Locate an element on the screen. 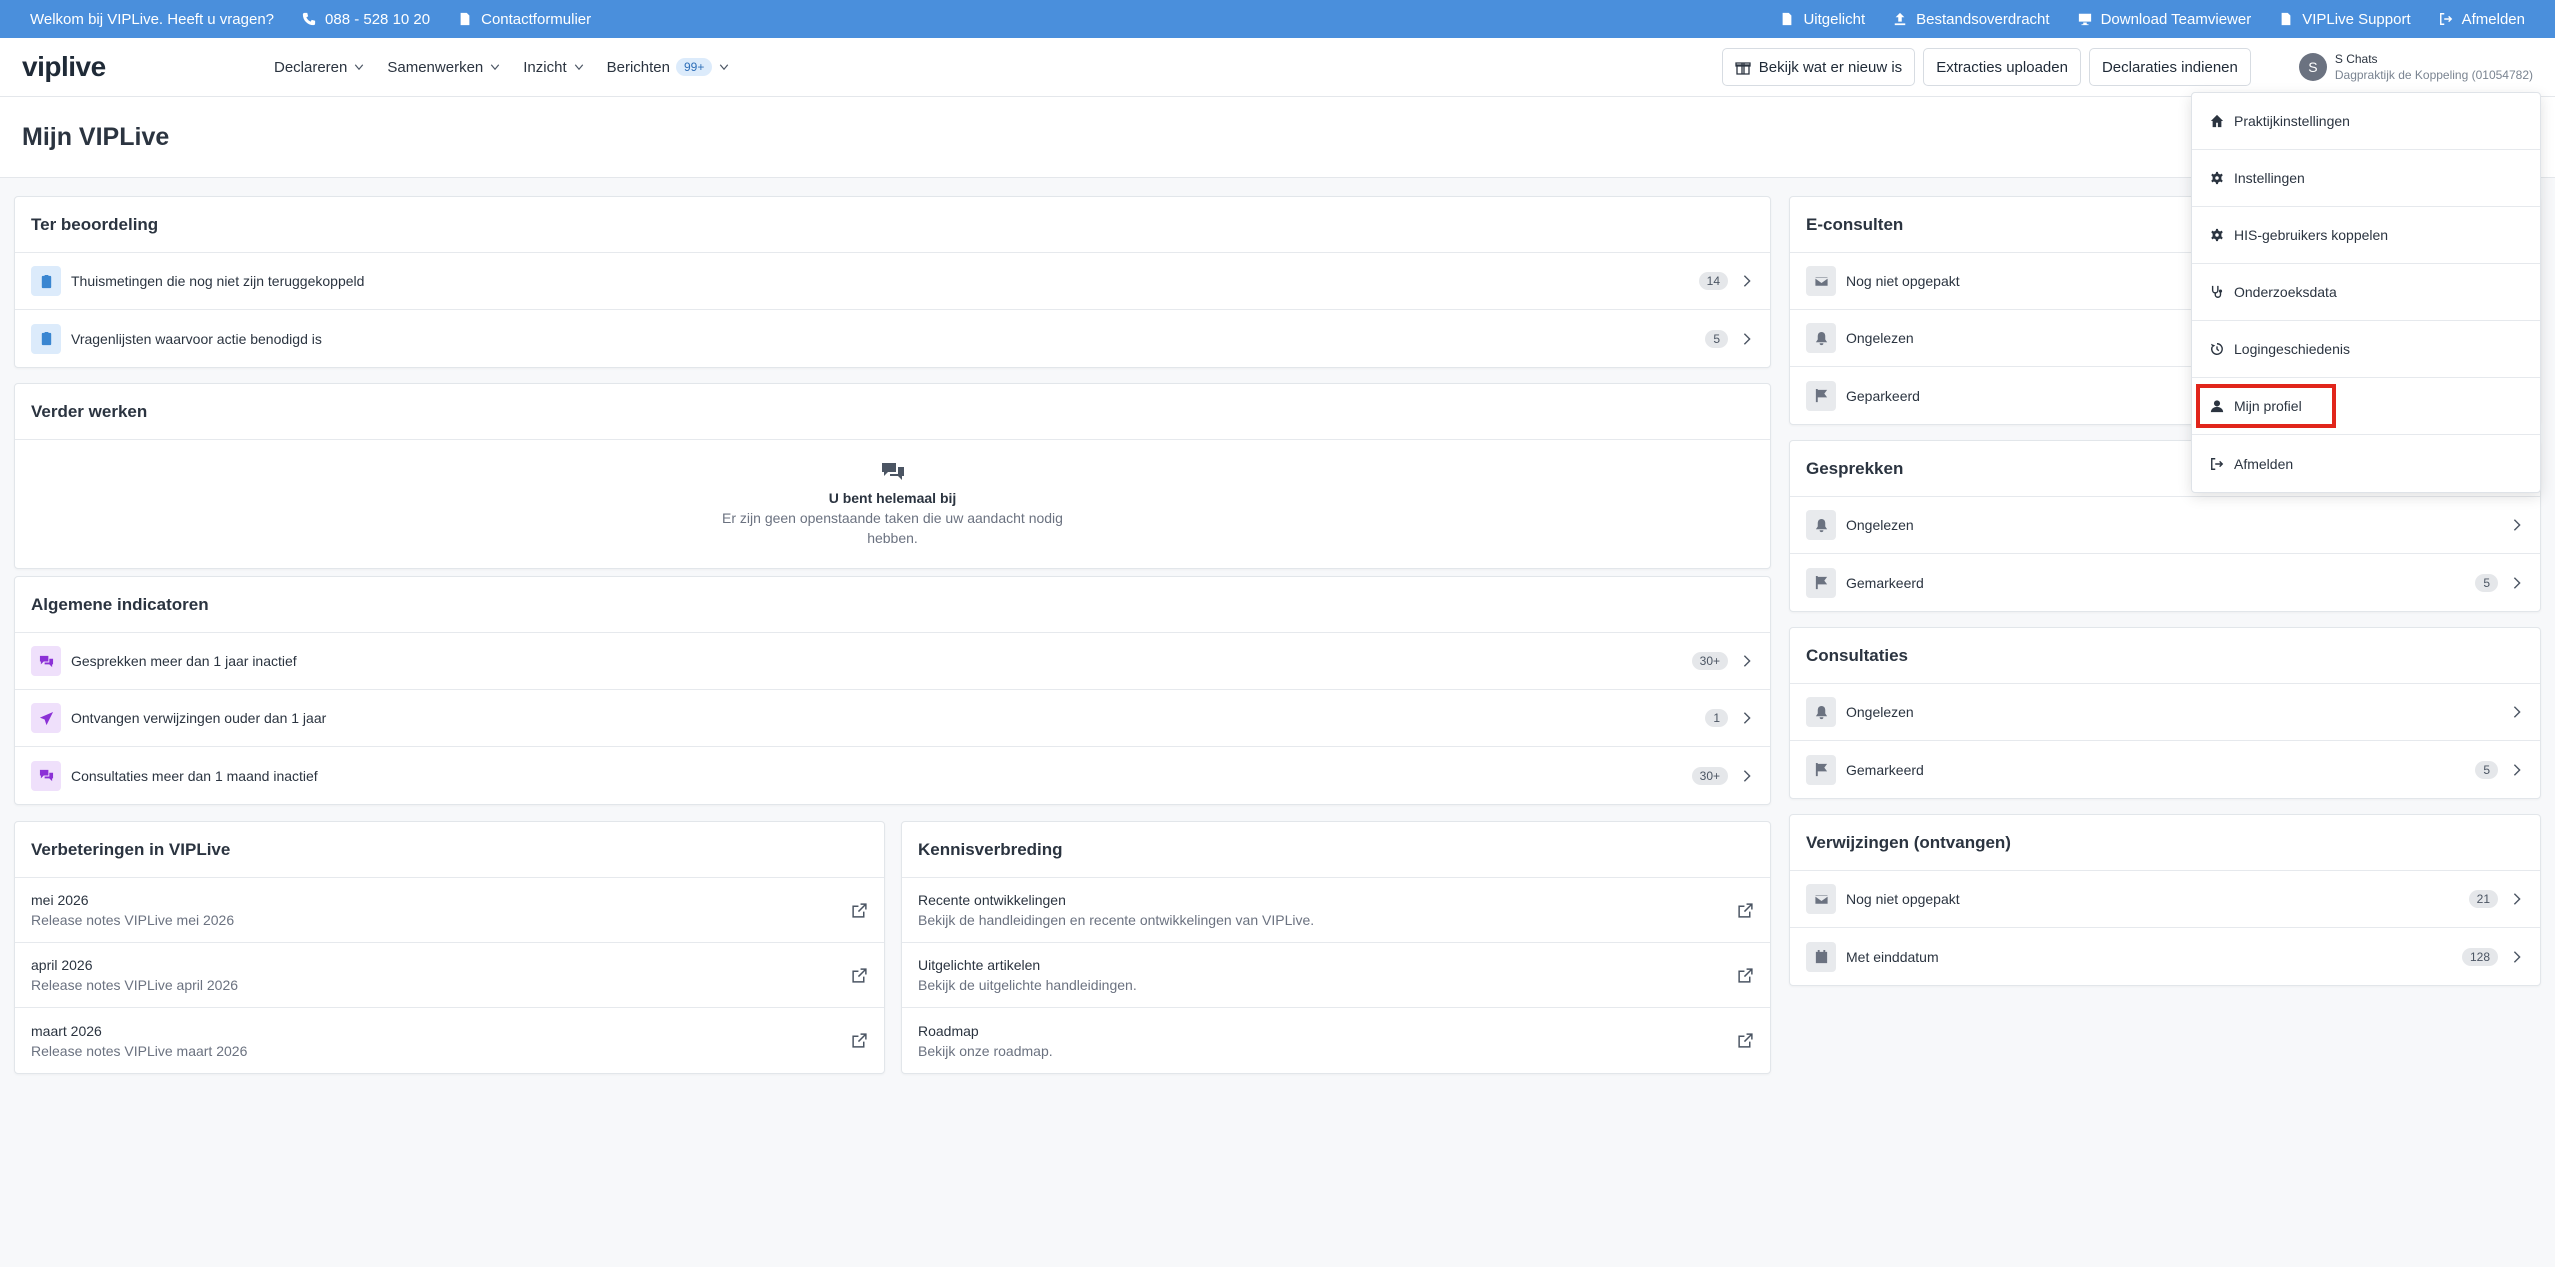 The image size is (2555, 1267). list-item: Ontvangen verwijzingen ouder dan 1 jaar 1 is located at coordinates (892, 718).